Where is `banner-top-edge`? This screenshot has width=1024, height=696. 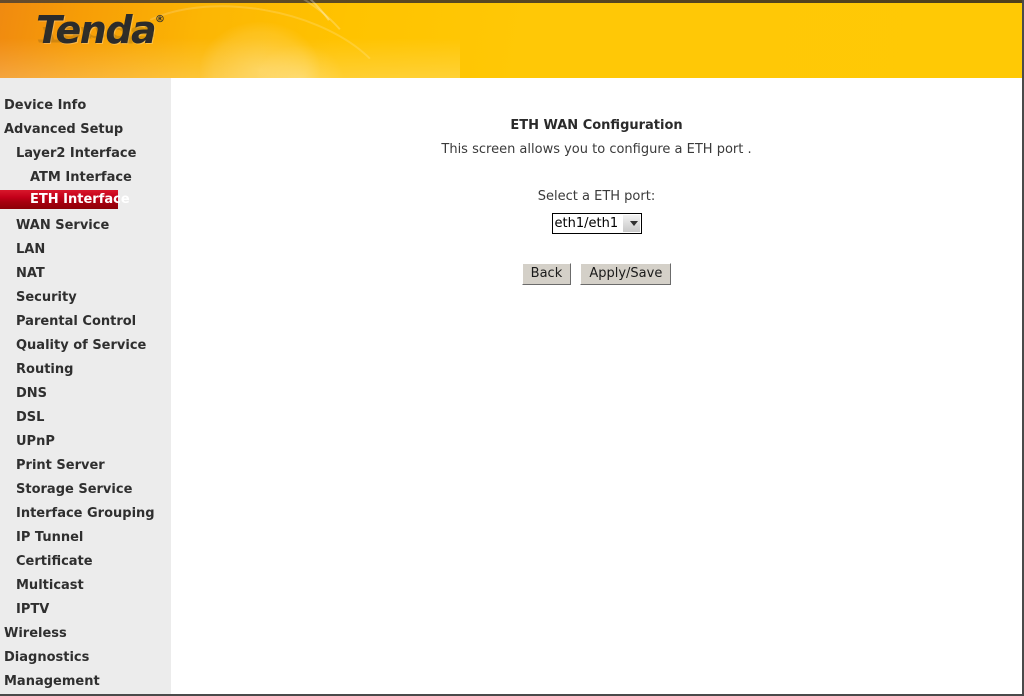
banner-top-edge is located at coordinates (511, 1).